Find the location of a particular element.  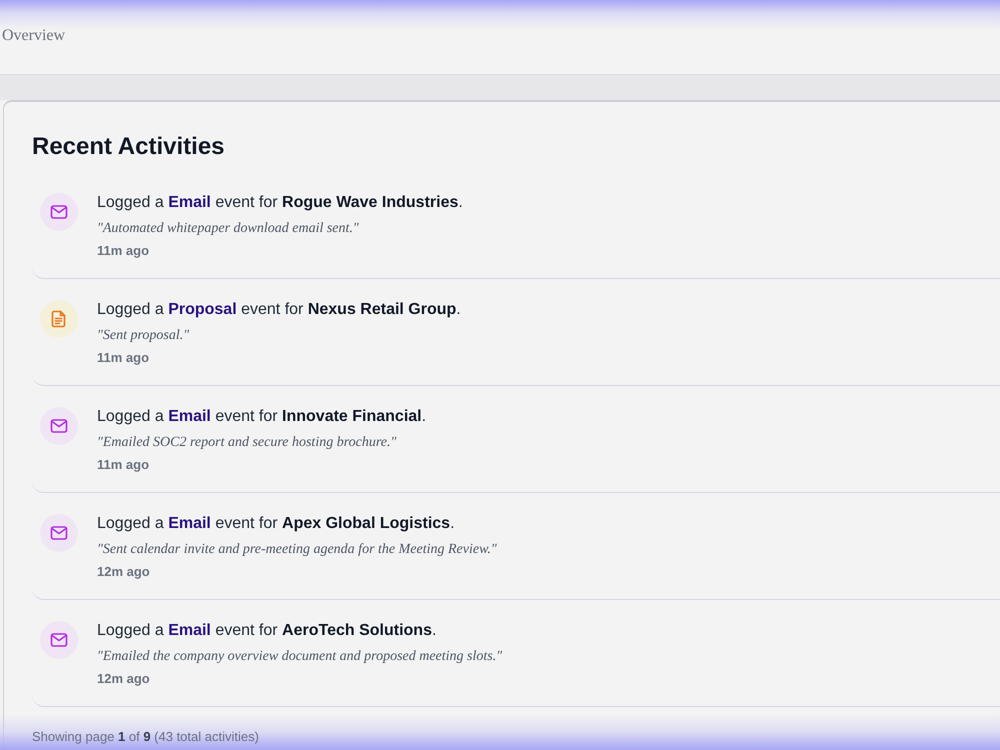

pagination-text: Showing page 1 of 9 (43 total activities) is located at coordinates (146, 737).